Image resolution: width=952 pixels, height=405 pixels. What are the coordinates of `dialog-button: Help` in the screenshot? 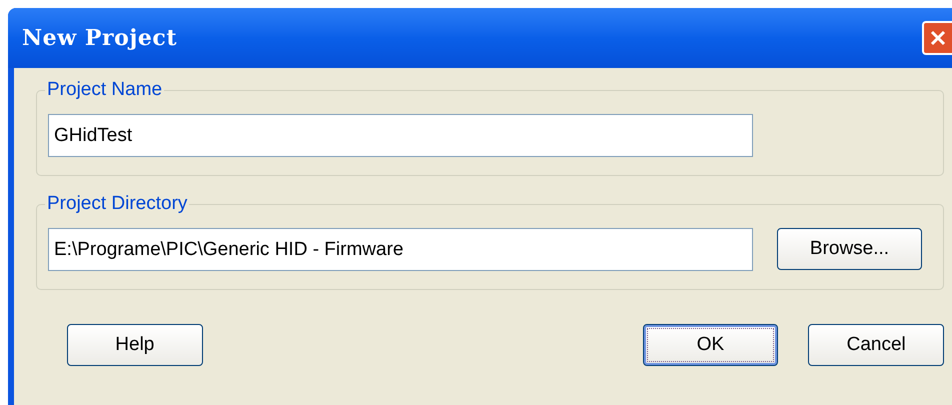 It's located at (135, 345).